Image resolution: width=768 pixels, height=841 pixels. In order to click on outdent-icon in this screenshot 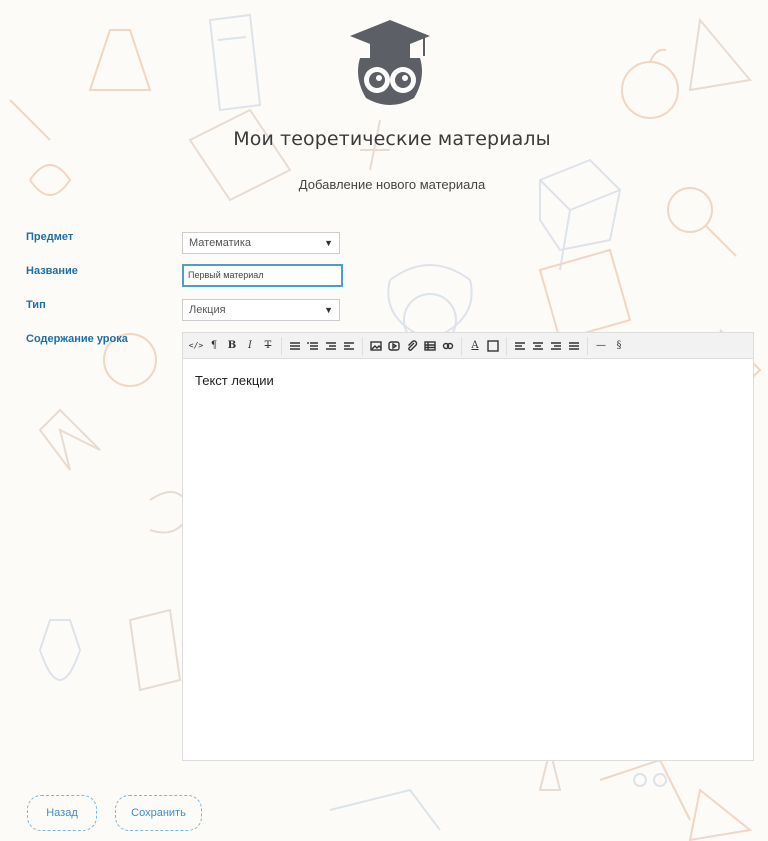, I will do `click(331, 346)`.